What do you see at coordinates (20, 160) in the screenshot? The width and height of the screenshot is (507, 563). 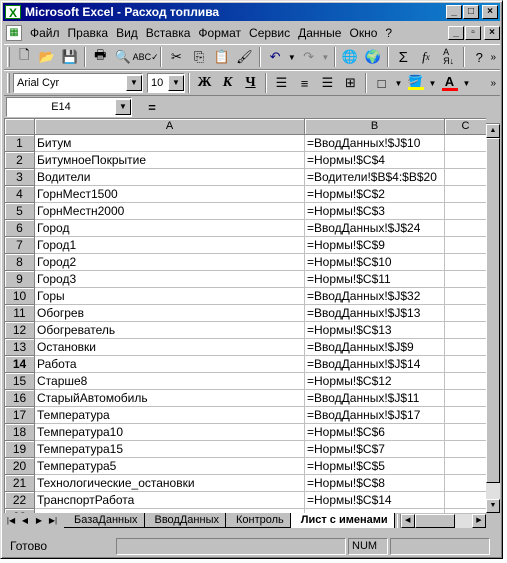 I see `row-header: 2` at bounding box center [20, 160].